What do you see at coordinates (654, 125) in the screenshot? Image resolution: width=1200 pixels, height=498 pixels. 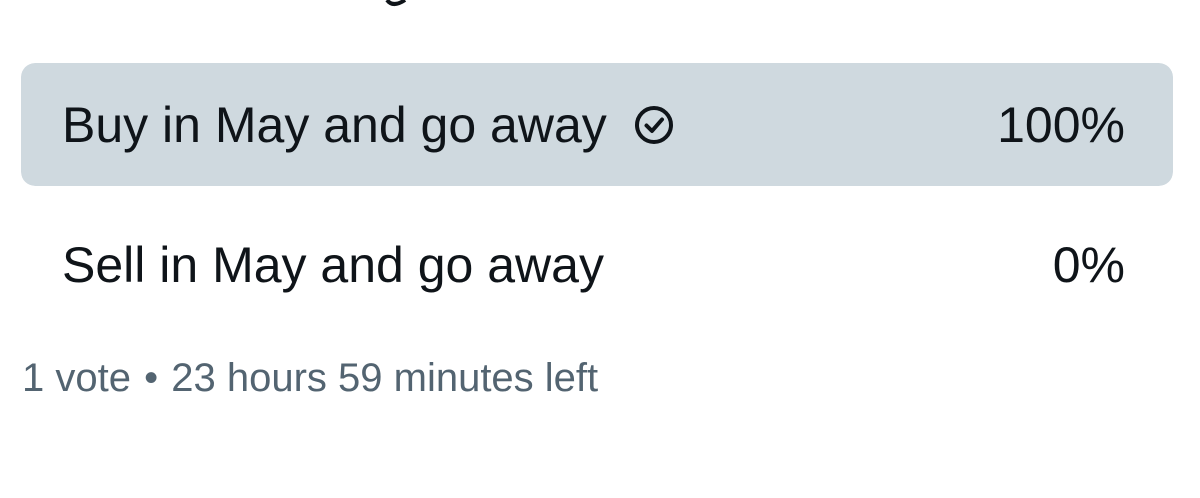 I see `check-circle-icon` at bounding box center [654, 125].